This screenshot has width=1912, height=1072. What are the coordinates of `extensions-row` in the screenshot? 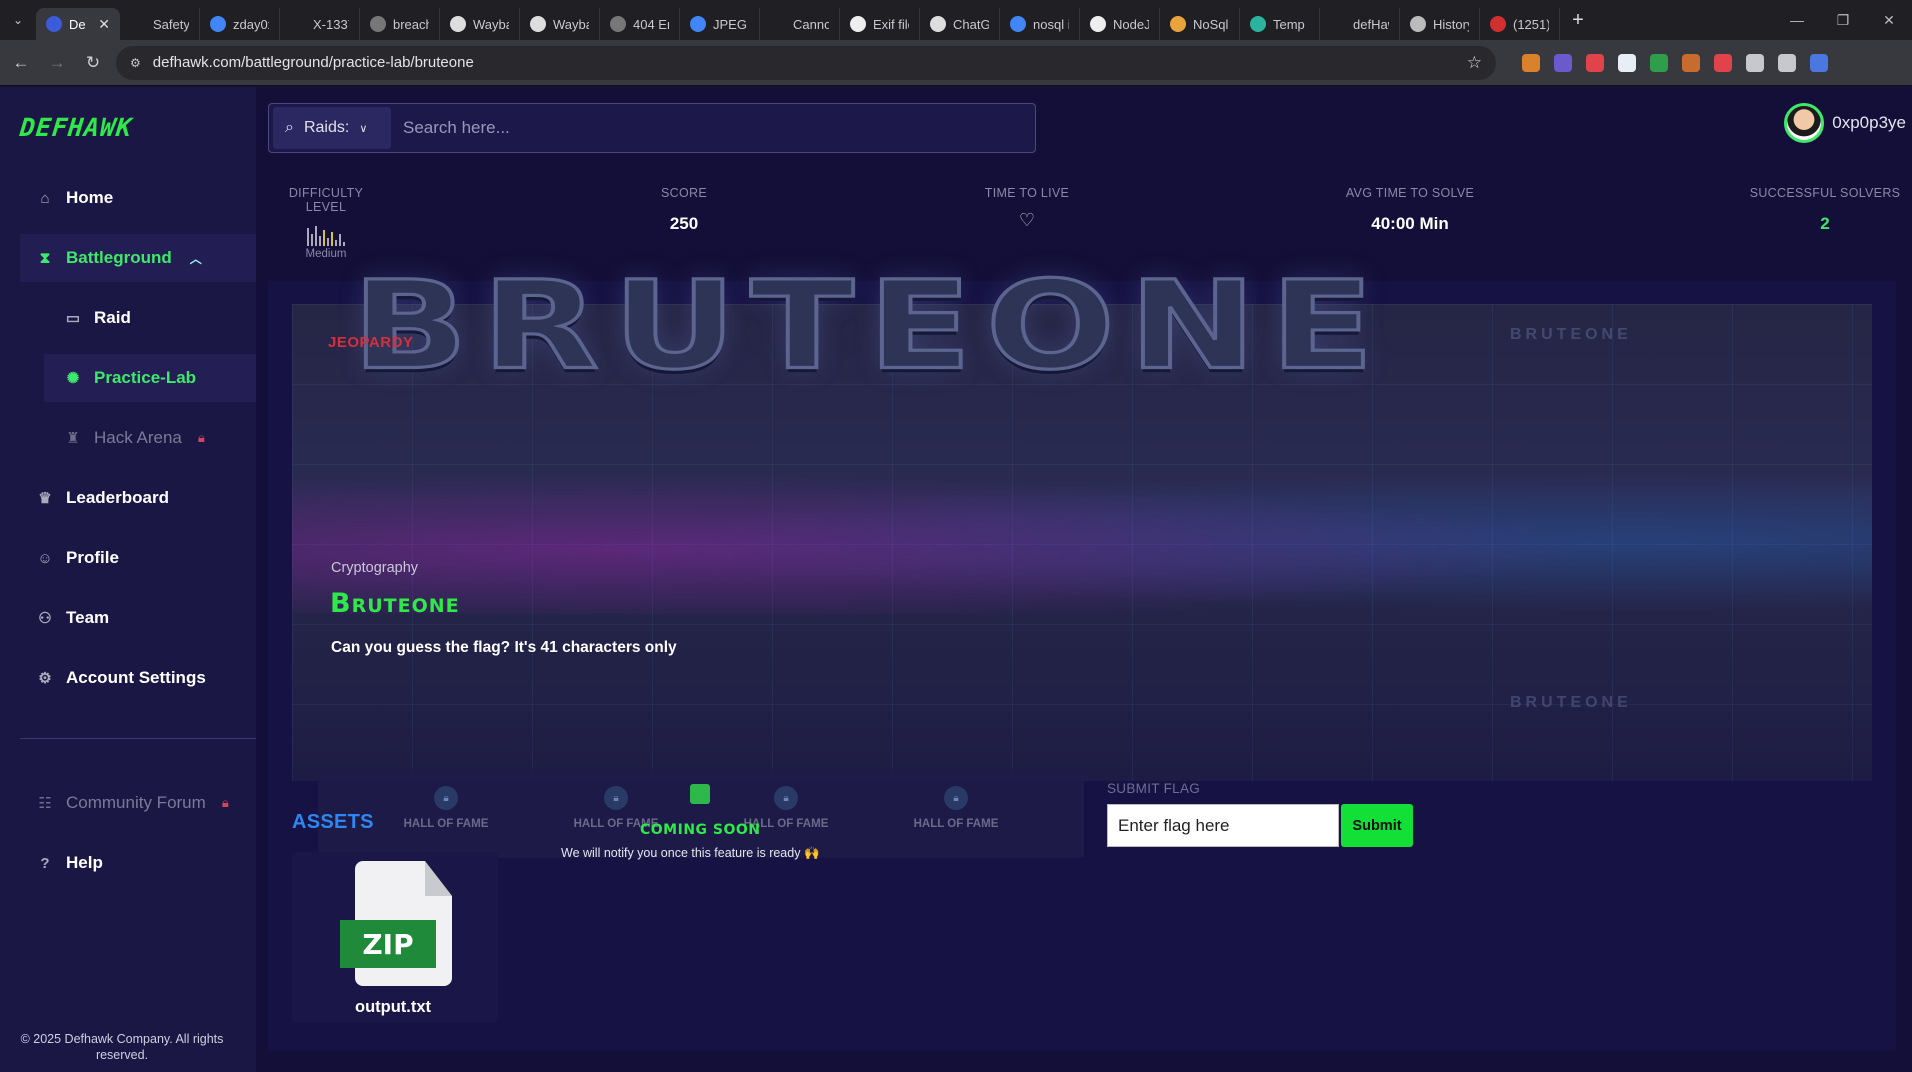 It's located at (1675, 62).